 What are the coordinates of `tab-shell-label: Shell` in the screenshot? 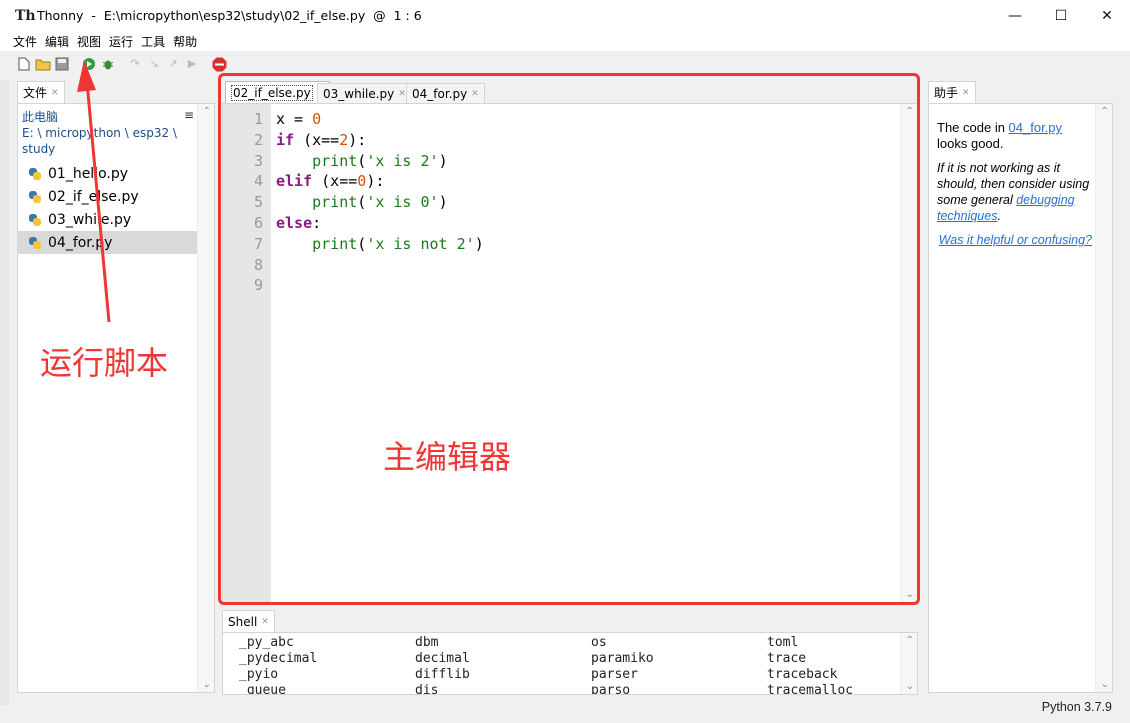 It's located at (243, 621).